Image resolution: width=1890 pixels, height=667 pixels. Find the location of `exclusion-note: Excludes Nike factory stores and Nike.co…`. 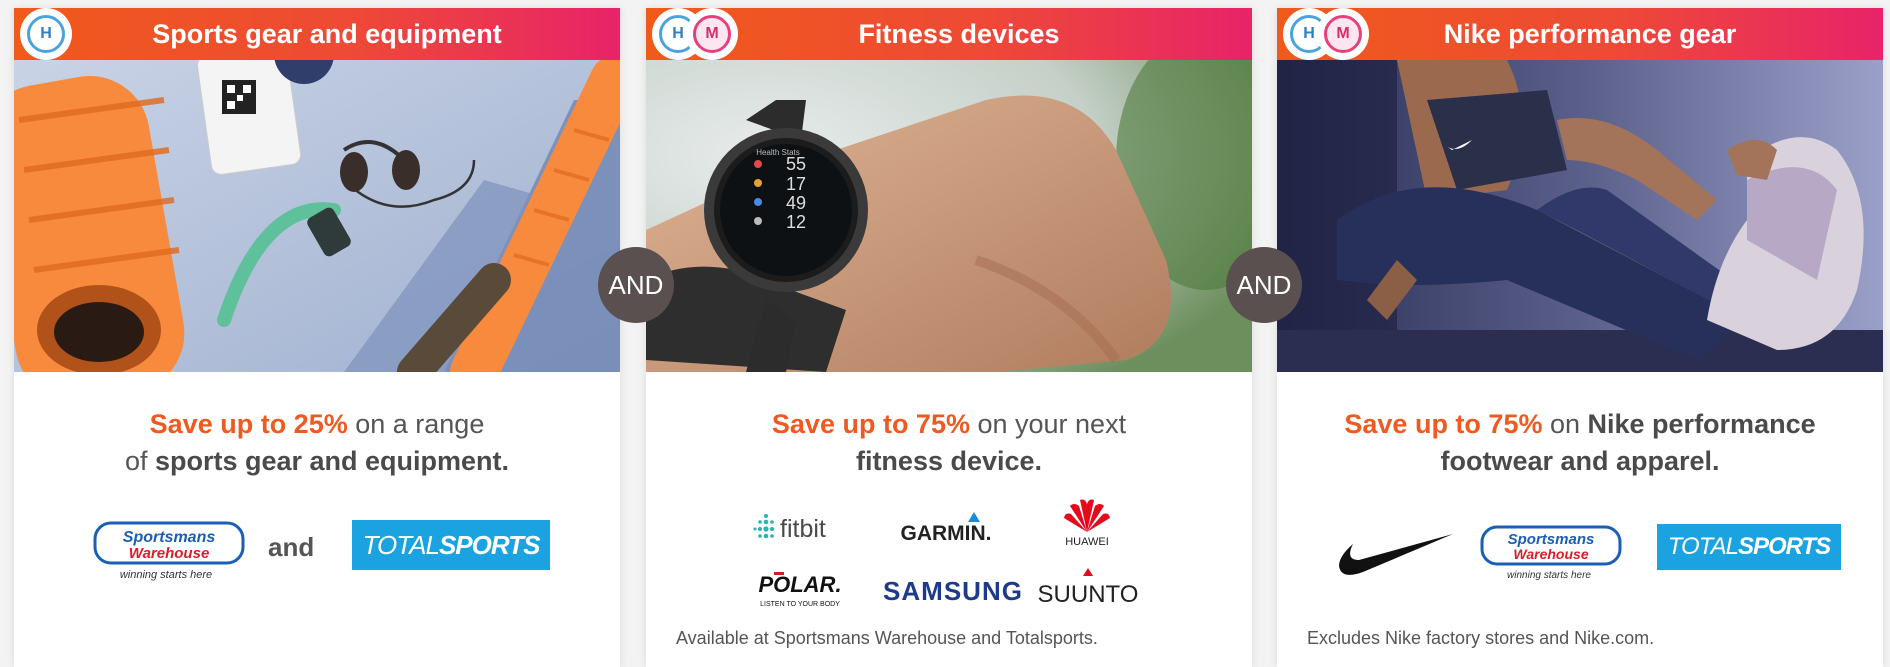

exclusion-note: Excludes Nike factory stores and Nike.co… is located at coordinates (1481, 638).